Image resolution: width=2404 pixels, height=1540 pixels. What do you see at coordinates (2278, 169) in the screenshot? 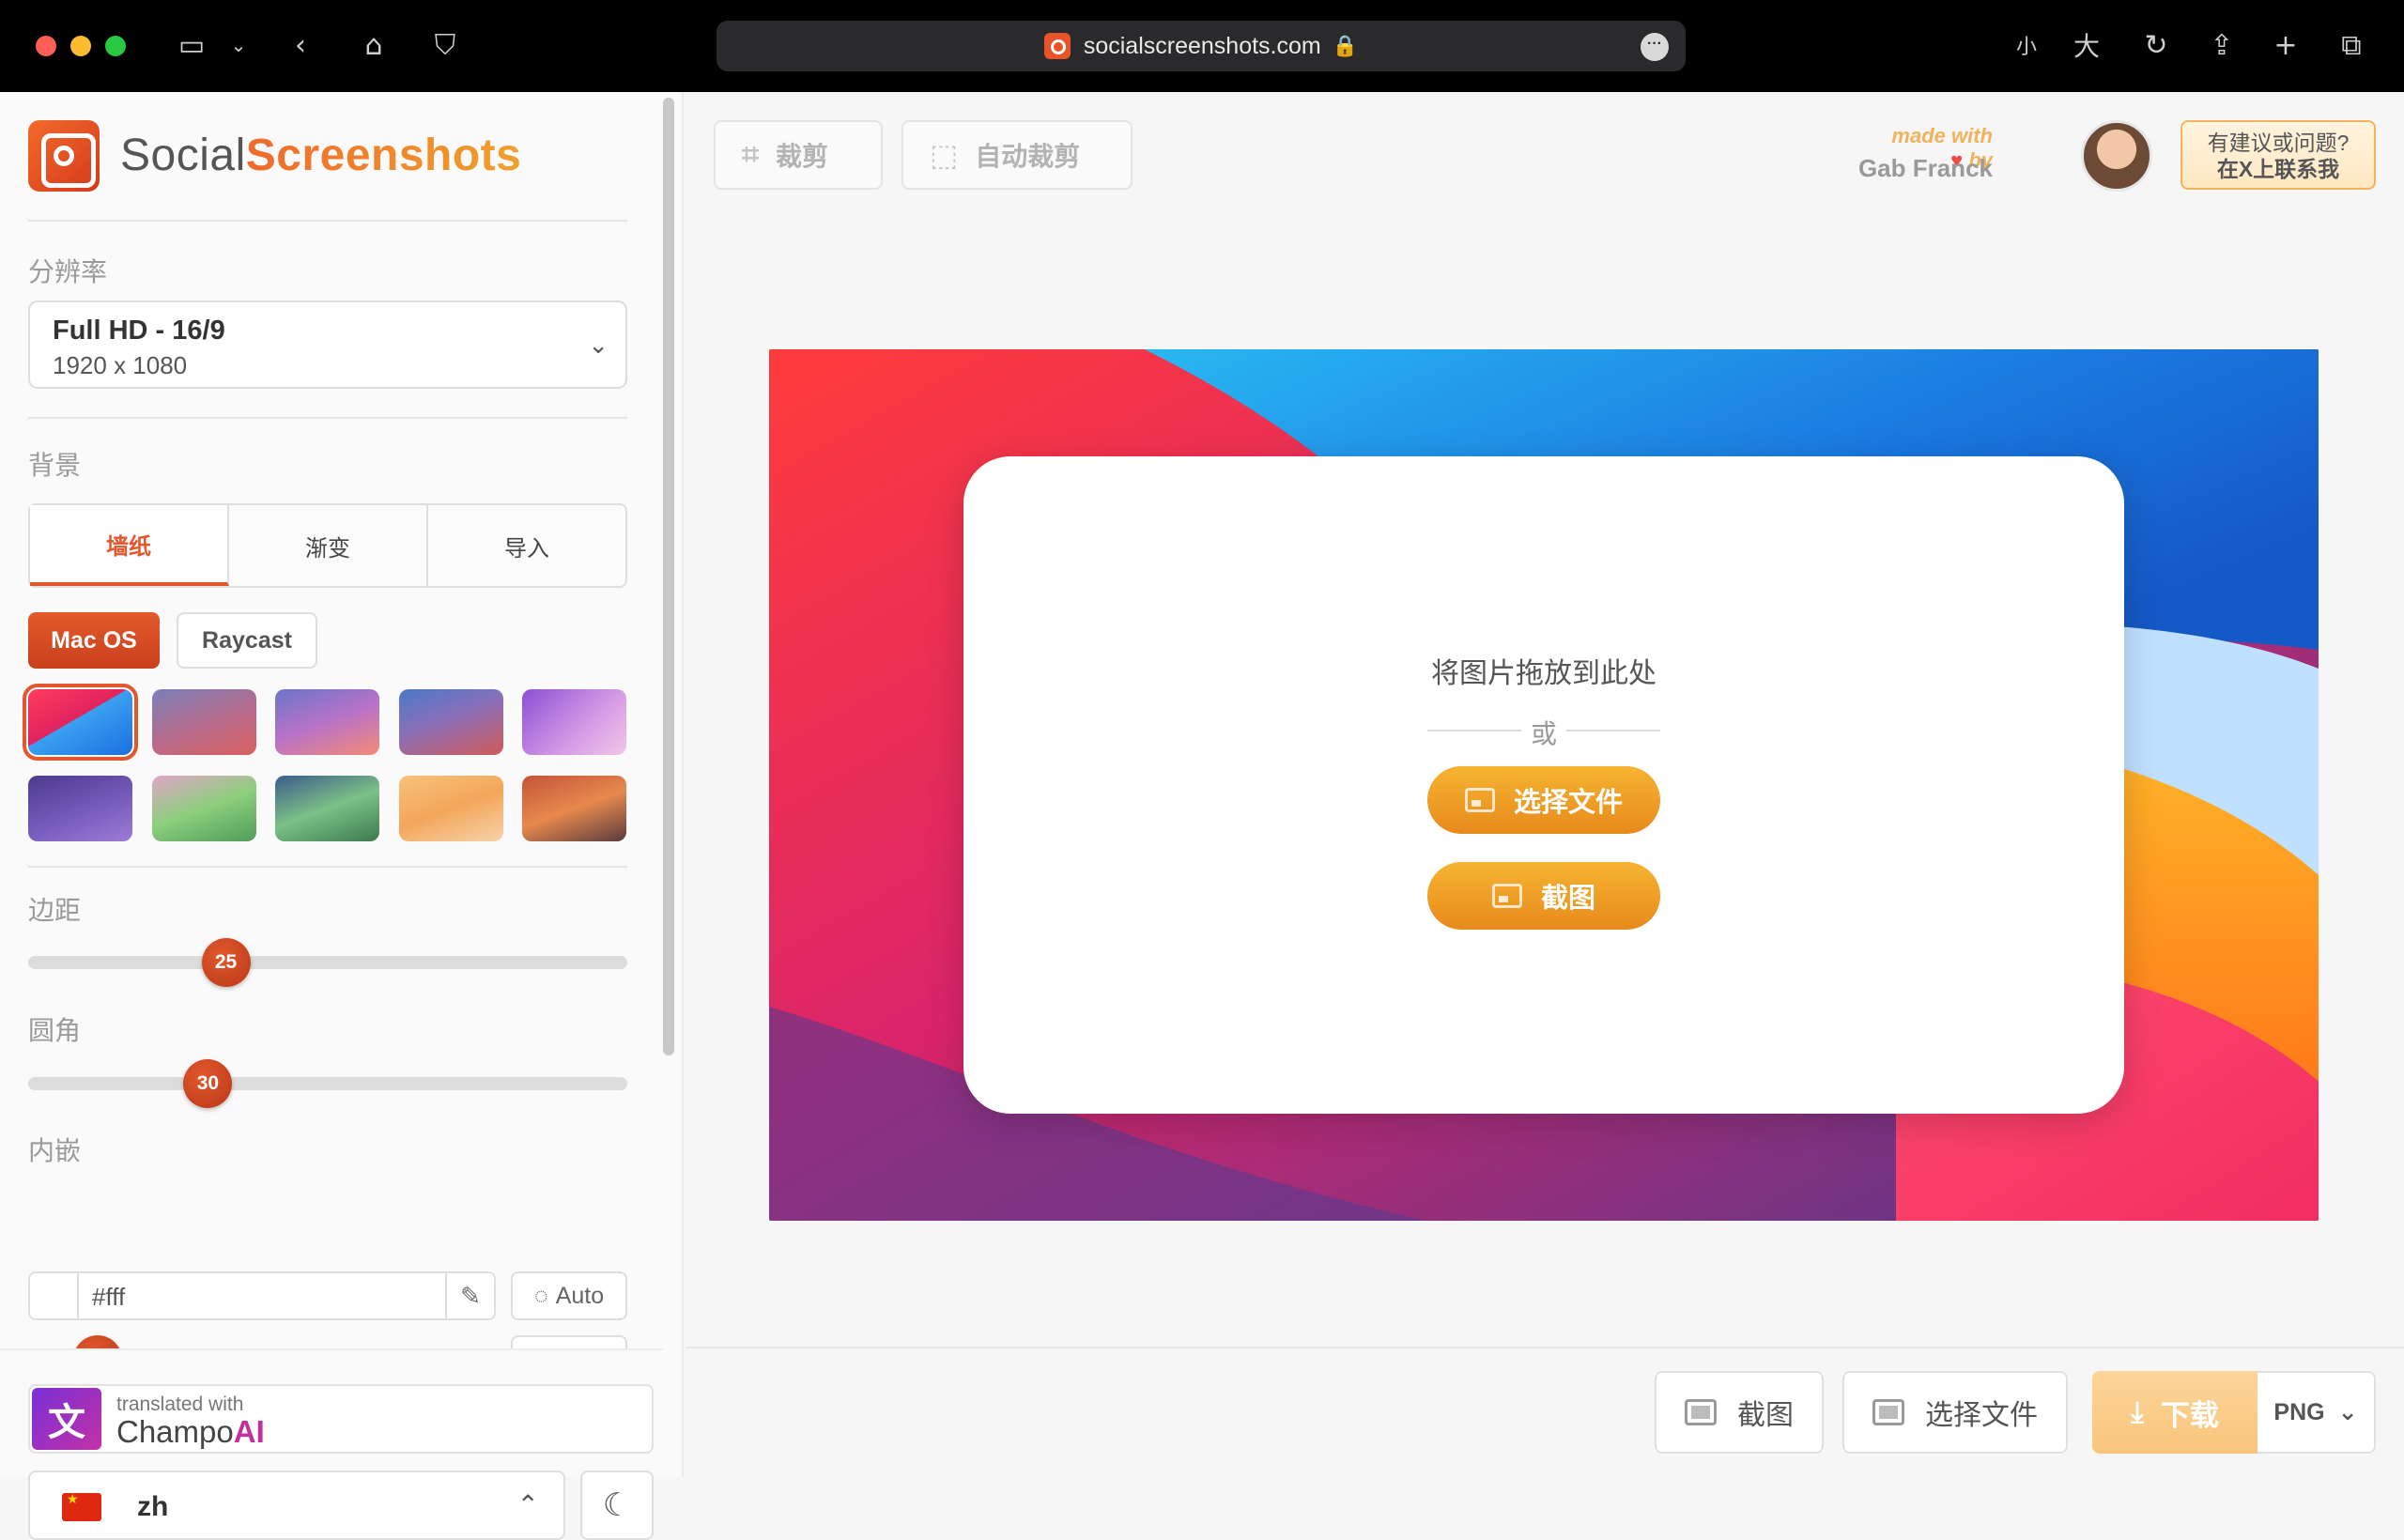
I see `feedback-line2: 在X上联系我` at bounding box center [2278, 169].